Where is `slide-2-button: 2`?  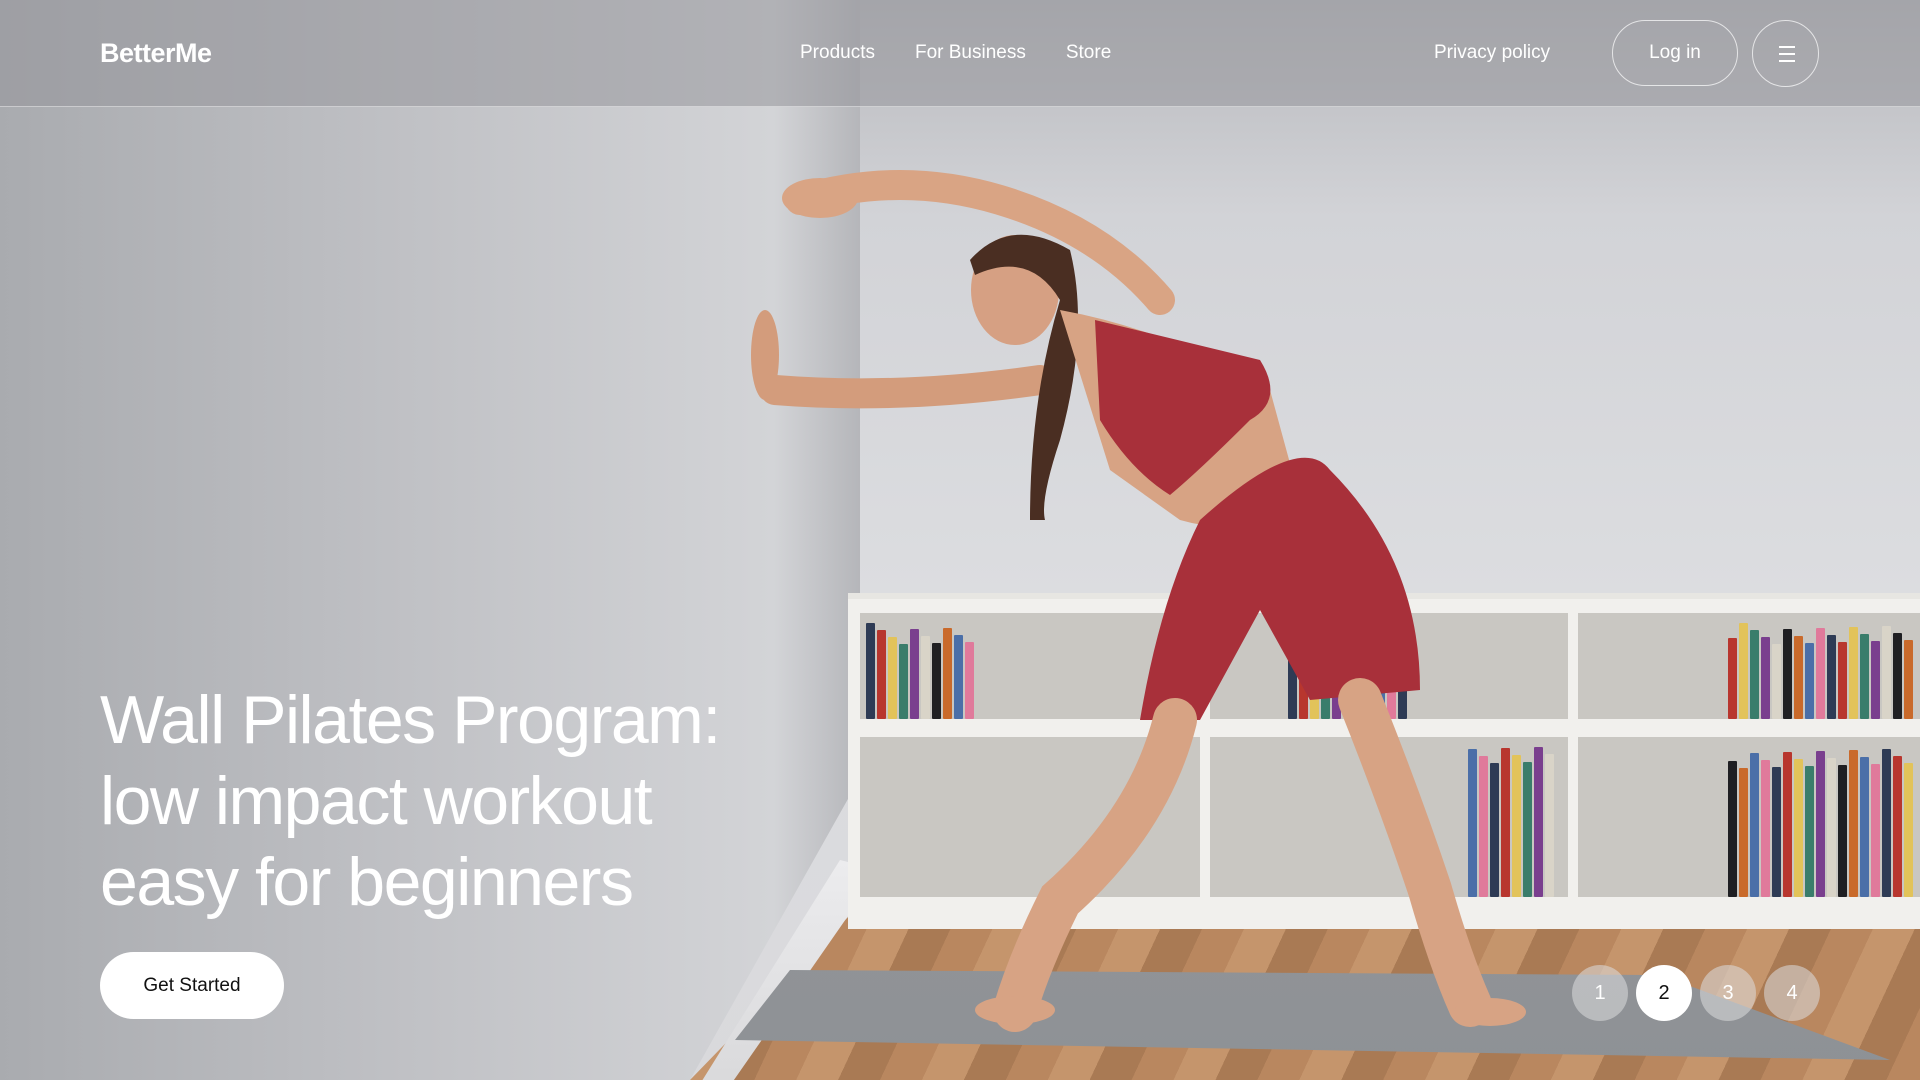 slide-2-button: 2 is located at coordinates (1664, 993).